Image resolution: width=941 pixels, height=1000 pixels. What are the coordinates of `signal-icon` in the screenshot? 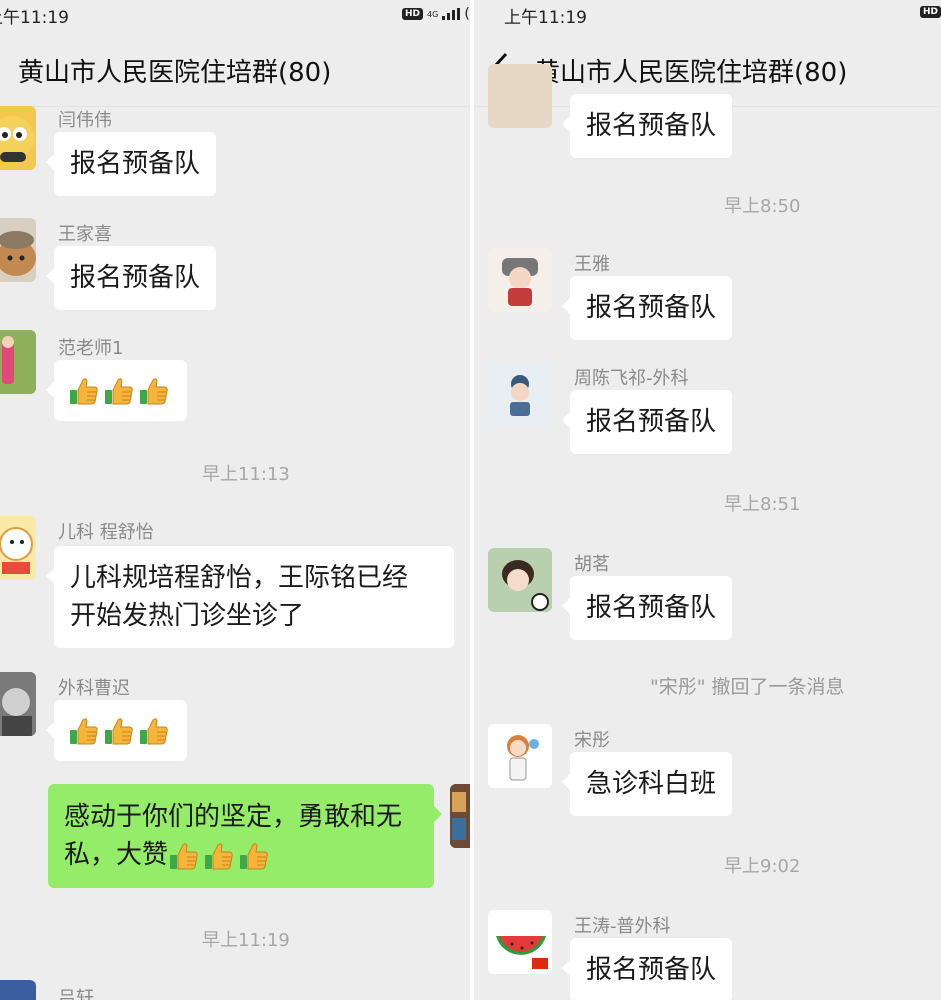 It's located at (451, 14).